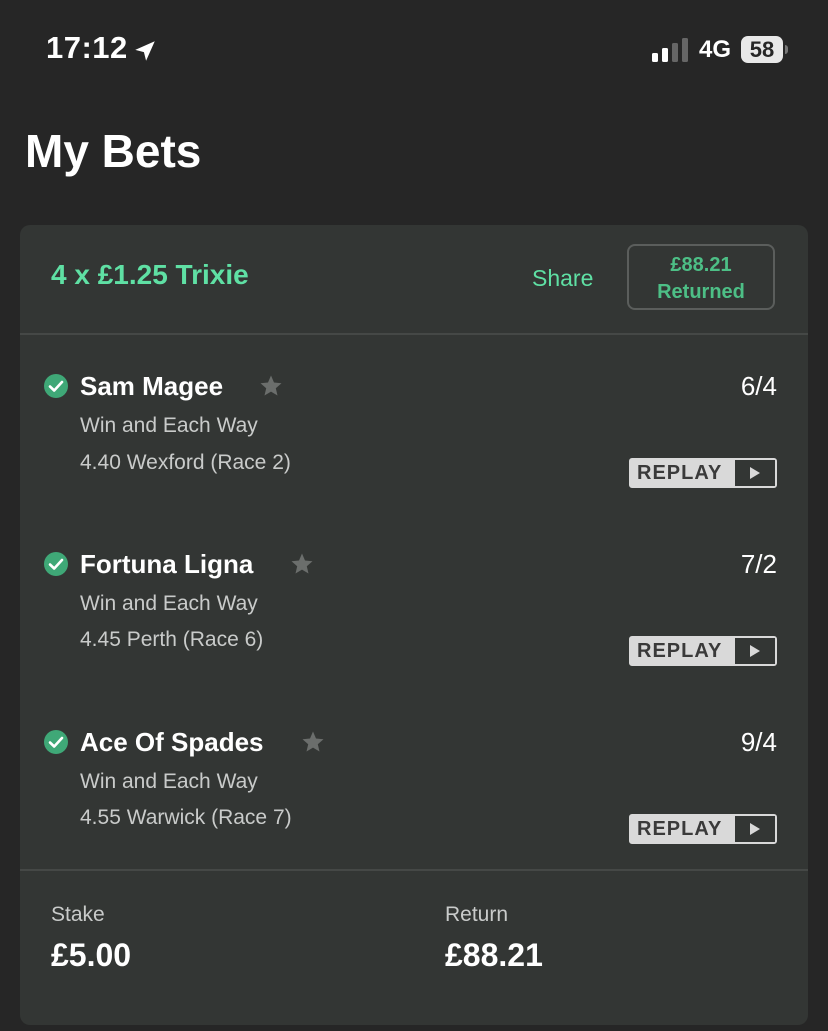 Image resolution: width=828 pixels, height=1031 pixels. Describe the element at coordinates (145, 51) in the screenshot. I see `location-arrow-icon` at that location.